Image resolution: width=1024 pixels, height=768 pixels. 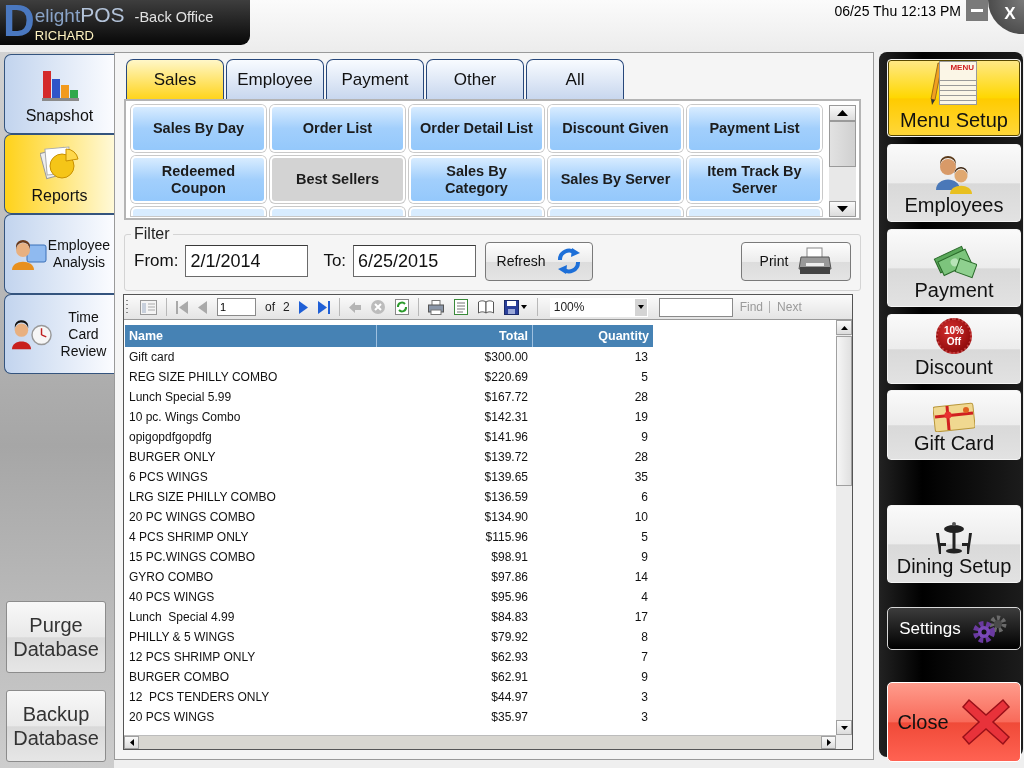 What do you see at coordinates (509, 657) in the screenshot?
I see `table-cell-text: $62.93` at bounding box center [509, 657].